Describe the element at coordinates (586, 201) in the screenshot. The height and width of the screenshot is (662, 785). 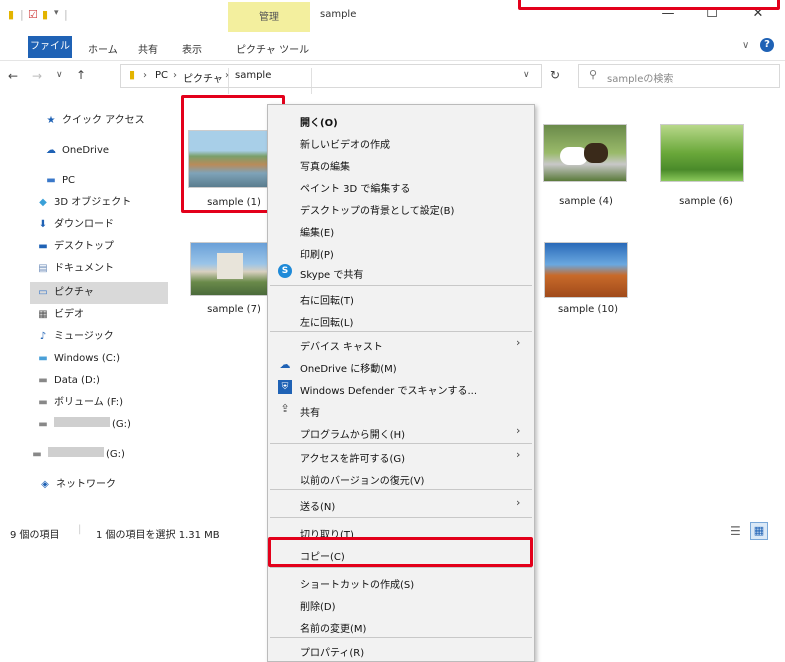
I see `file-name: sample (4)` at that location.